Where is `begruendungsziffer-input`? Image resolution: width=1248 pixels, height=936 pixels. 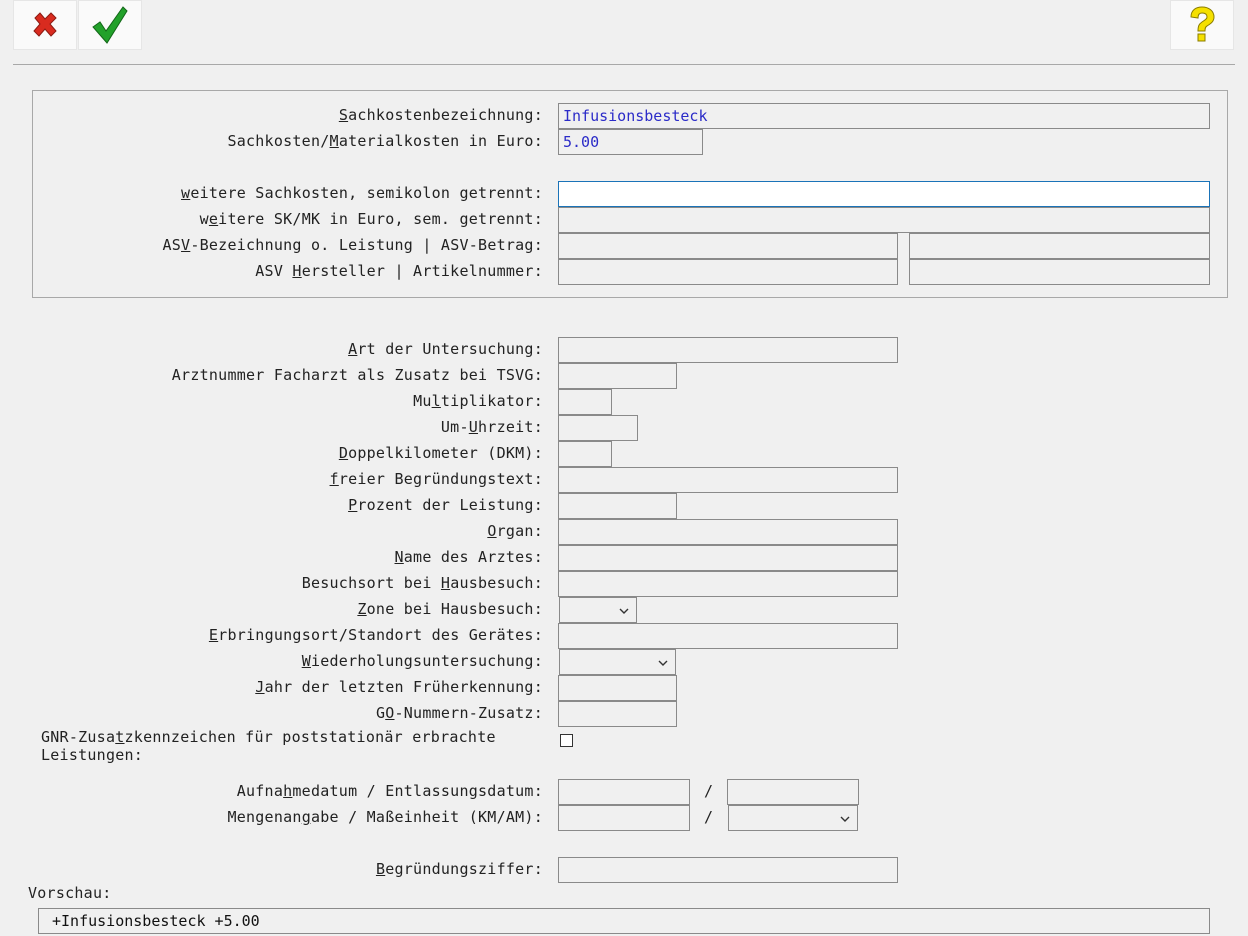
begruendungsziffer-input is located at coordinates (728, 870).